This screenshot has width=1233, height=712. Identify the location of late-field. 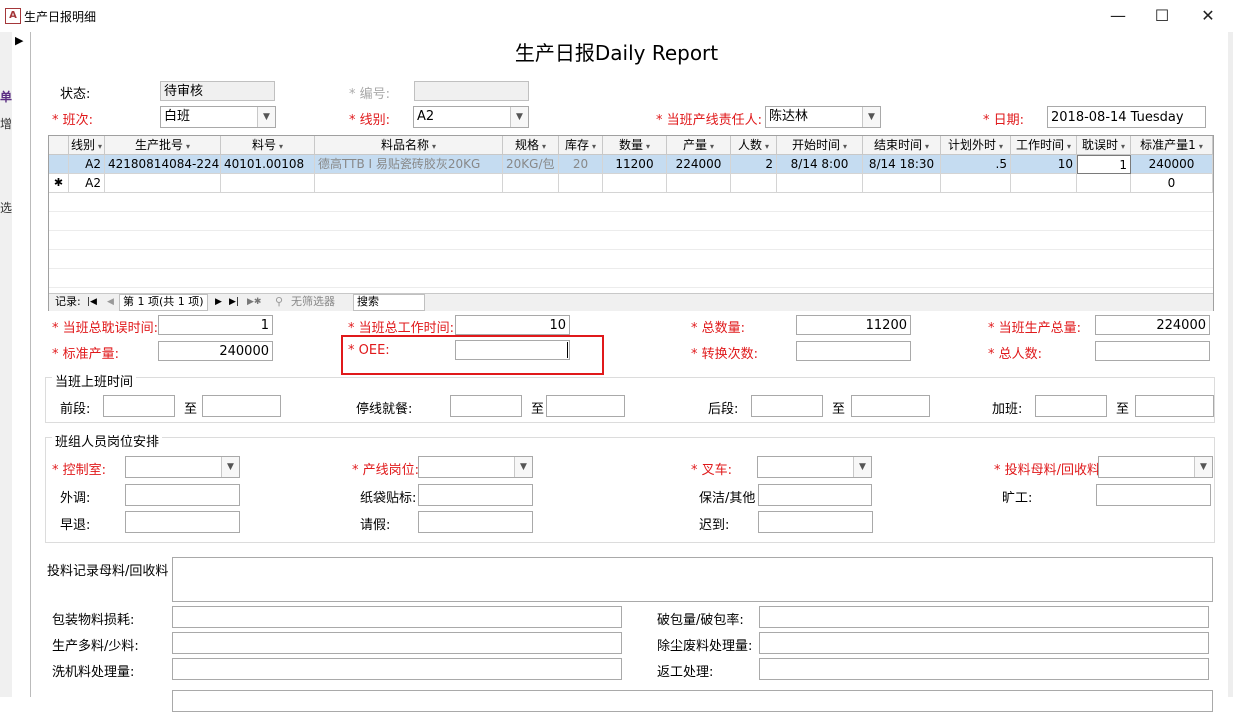
(815, 522).